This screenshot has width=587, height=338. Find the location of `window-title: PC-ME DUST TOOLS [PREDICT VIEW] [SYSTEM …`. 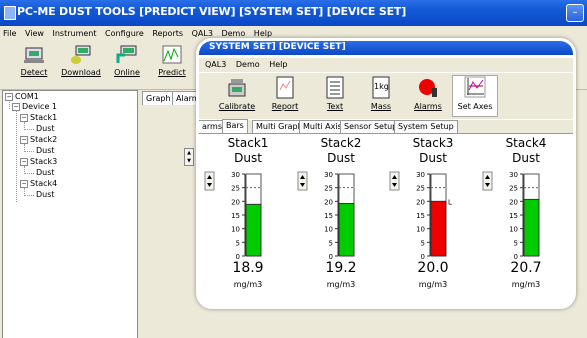

window-title: PC-ME DUST TOOLS [PREDICT VIEW] [SYSTEM … is located at coordinates (212, 11).